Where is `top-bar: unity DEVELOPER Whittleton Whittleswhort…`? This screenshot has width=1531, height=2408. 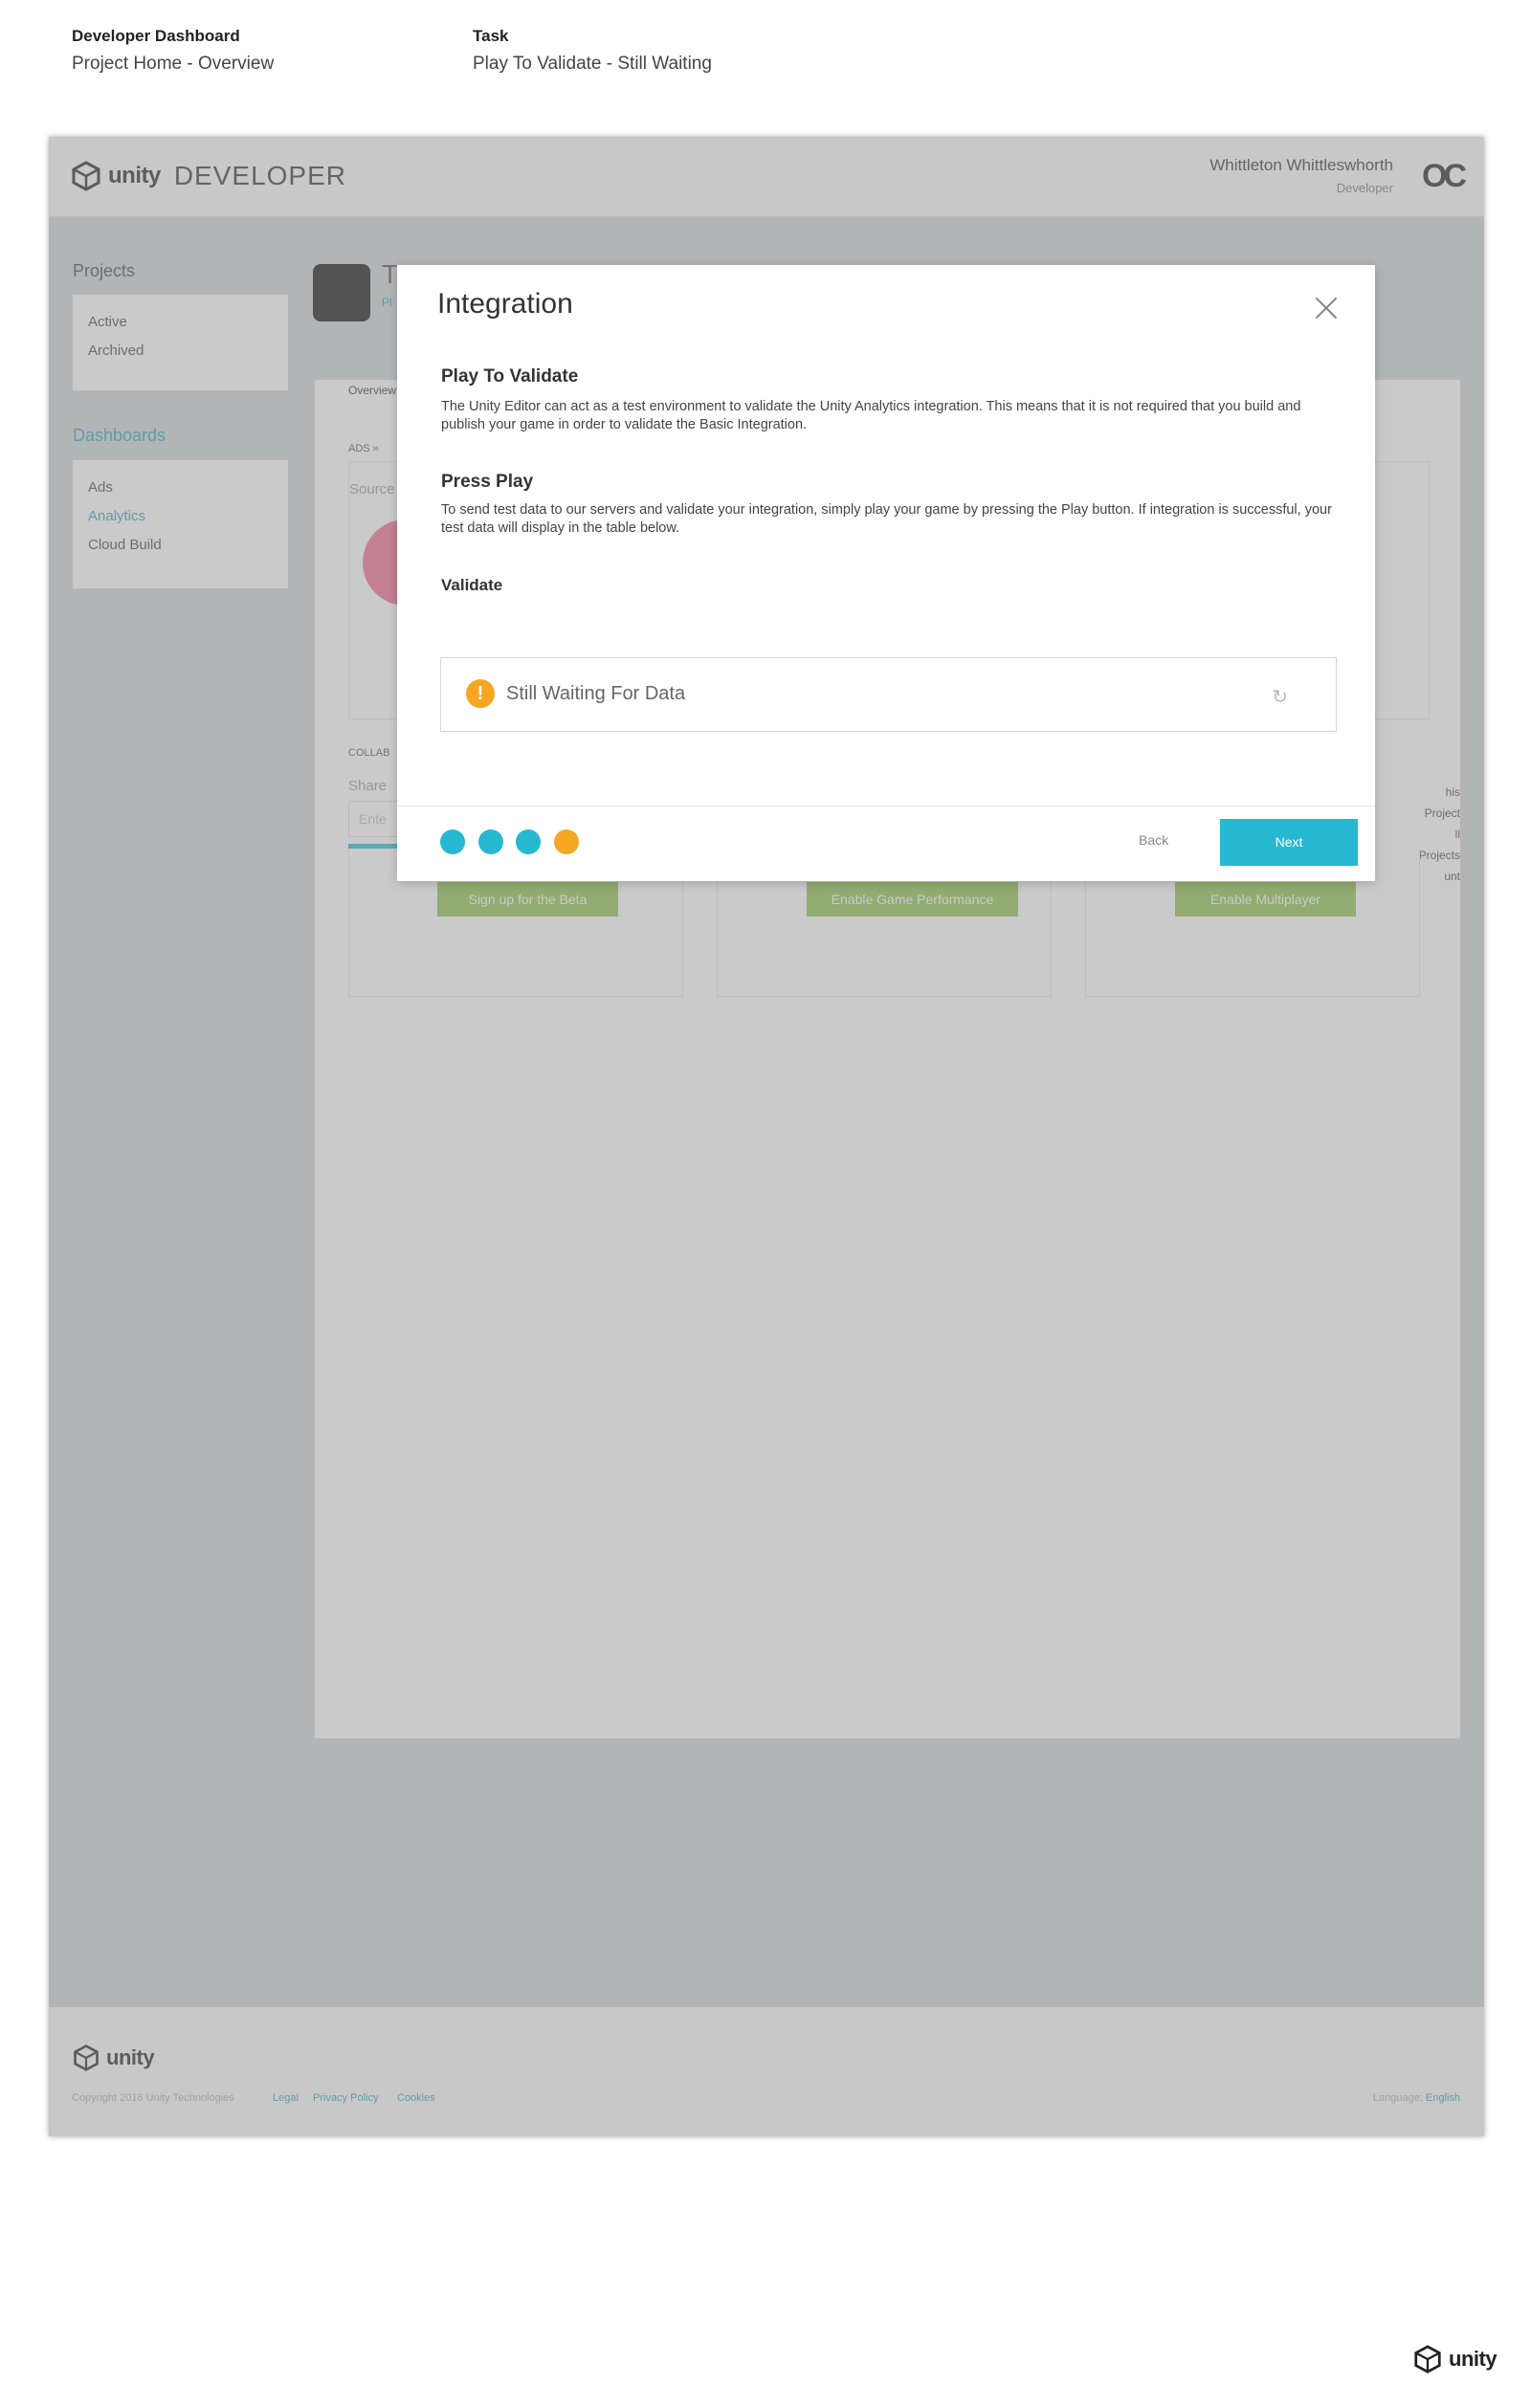
top-bar: unity DEVELOPER Whittleton Whittleswhort… is located at coordinates (766, 177).